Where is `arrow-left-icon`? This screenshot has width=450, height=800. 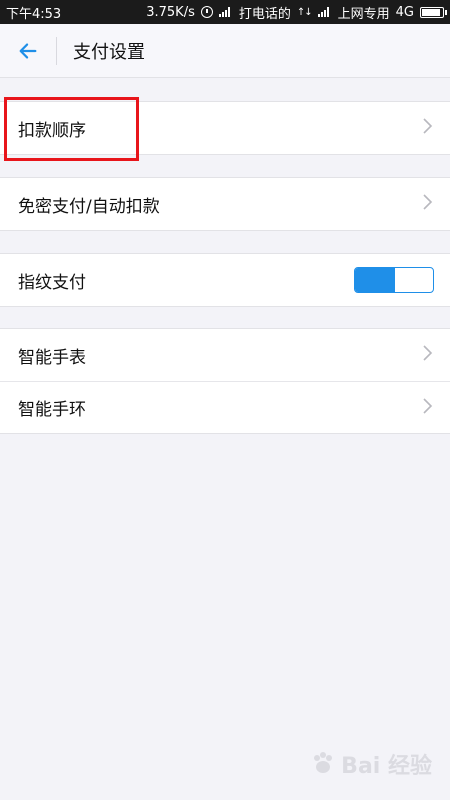
arrow-left-icon is located at coordinates (28, 50).